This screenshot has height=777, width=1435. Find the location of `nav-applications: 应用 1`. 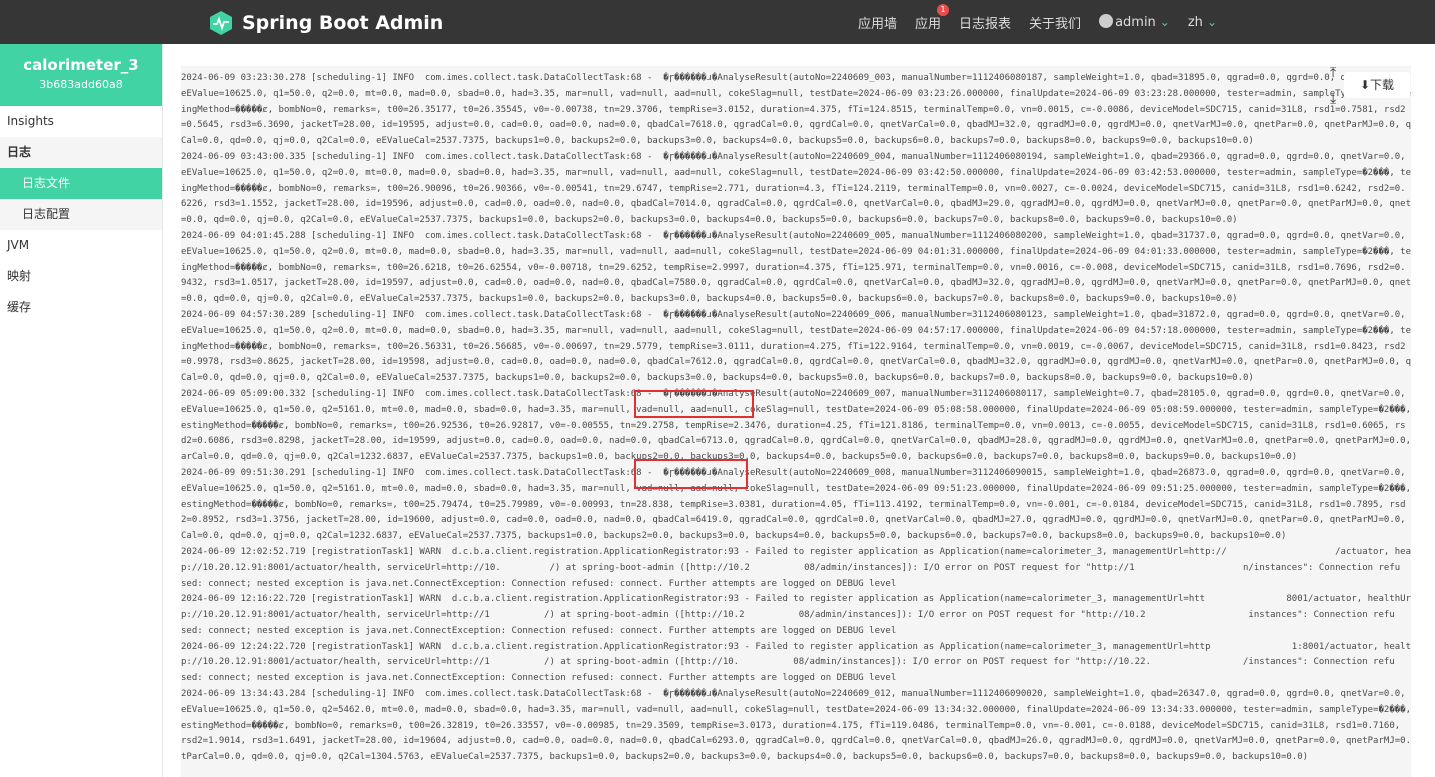

nav-applications: 应用 1 is located at coordinates (932, 17).